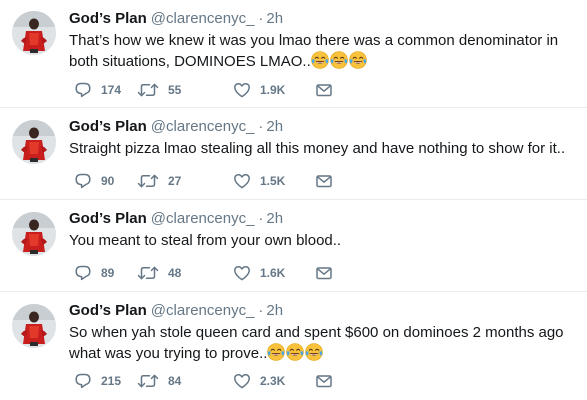 The height and width of the screenshot is (400, 587). I want to click on like-button: 1.6K, so click(259, 273).